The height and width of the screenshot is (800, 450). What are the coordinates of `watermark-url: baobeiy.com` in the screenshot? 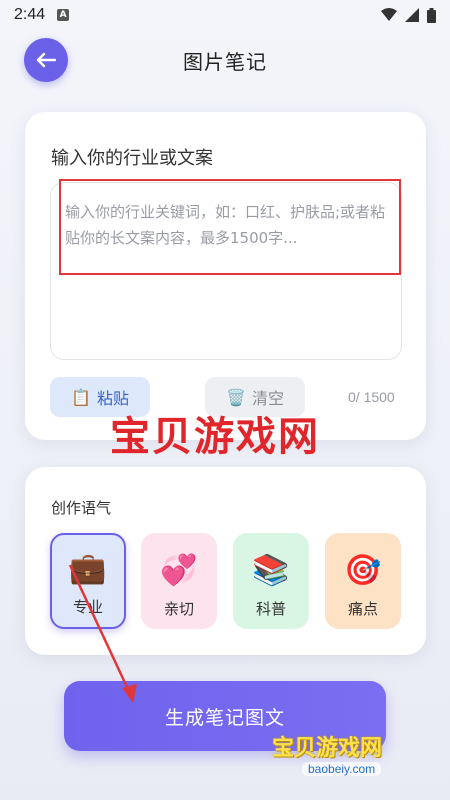 It's located at (342, 769).